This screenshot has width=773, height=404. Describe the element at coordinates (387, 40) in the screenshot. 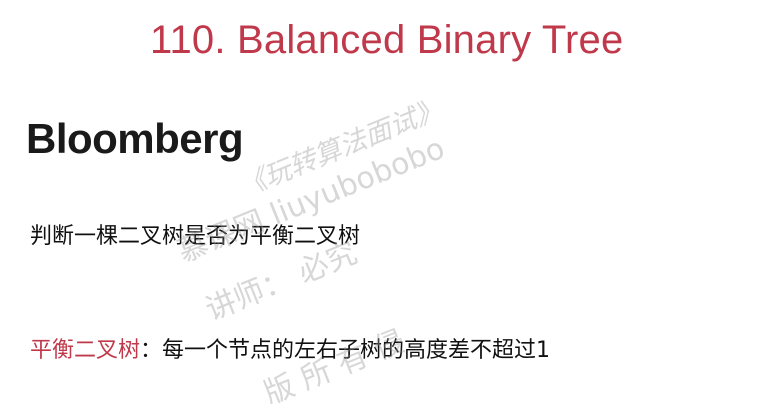

I see `slide-title: 110. Balanced Binary Tree` at that location.